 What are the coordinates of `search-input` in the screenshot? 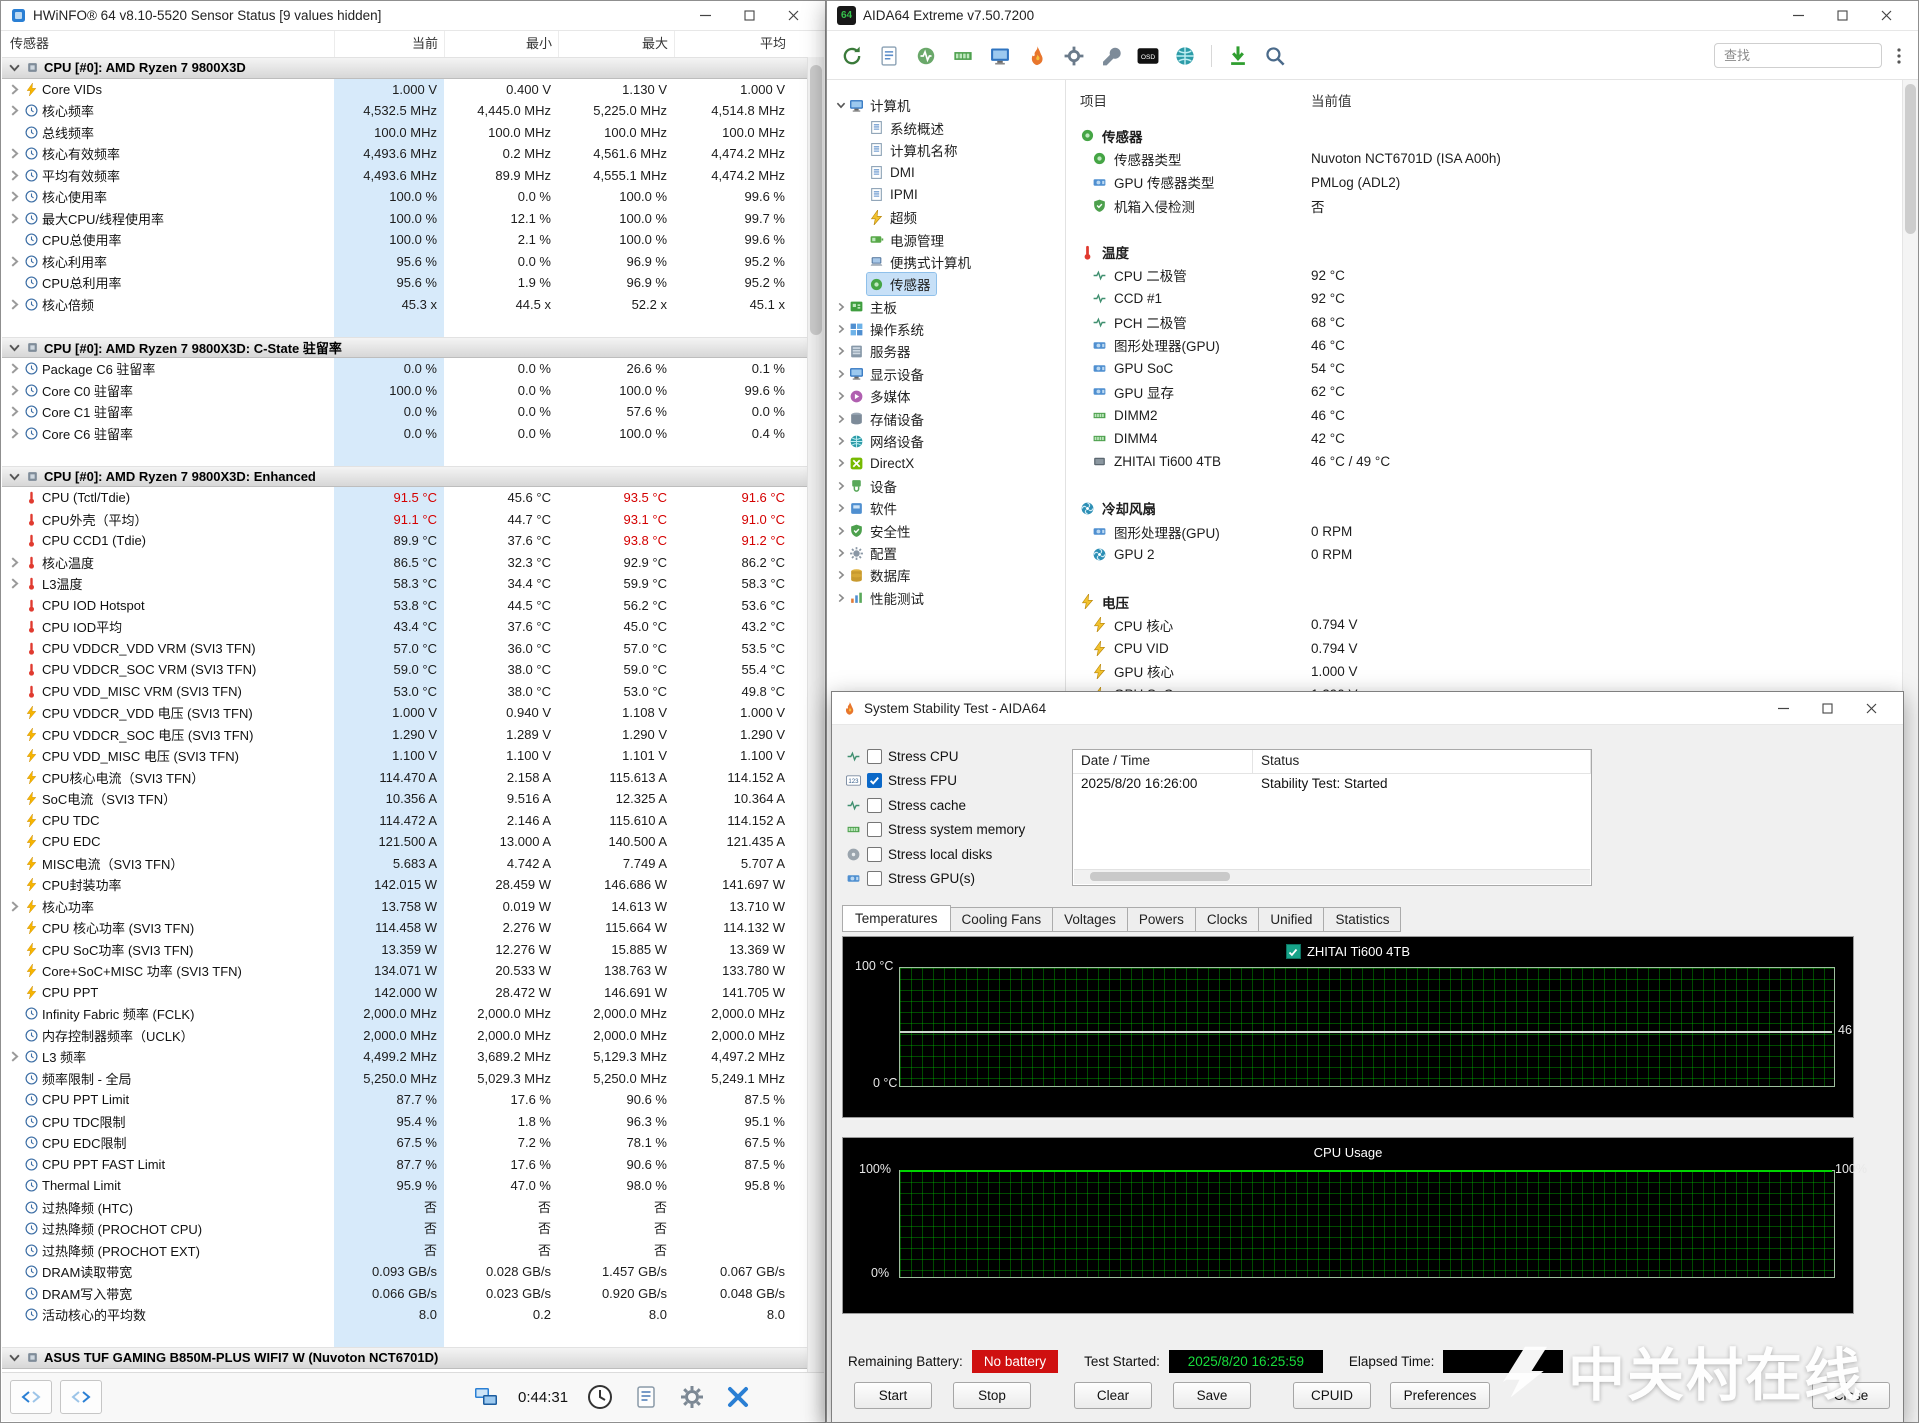 It's located at (1798, 55).